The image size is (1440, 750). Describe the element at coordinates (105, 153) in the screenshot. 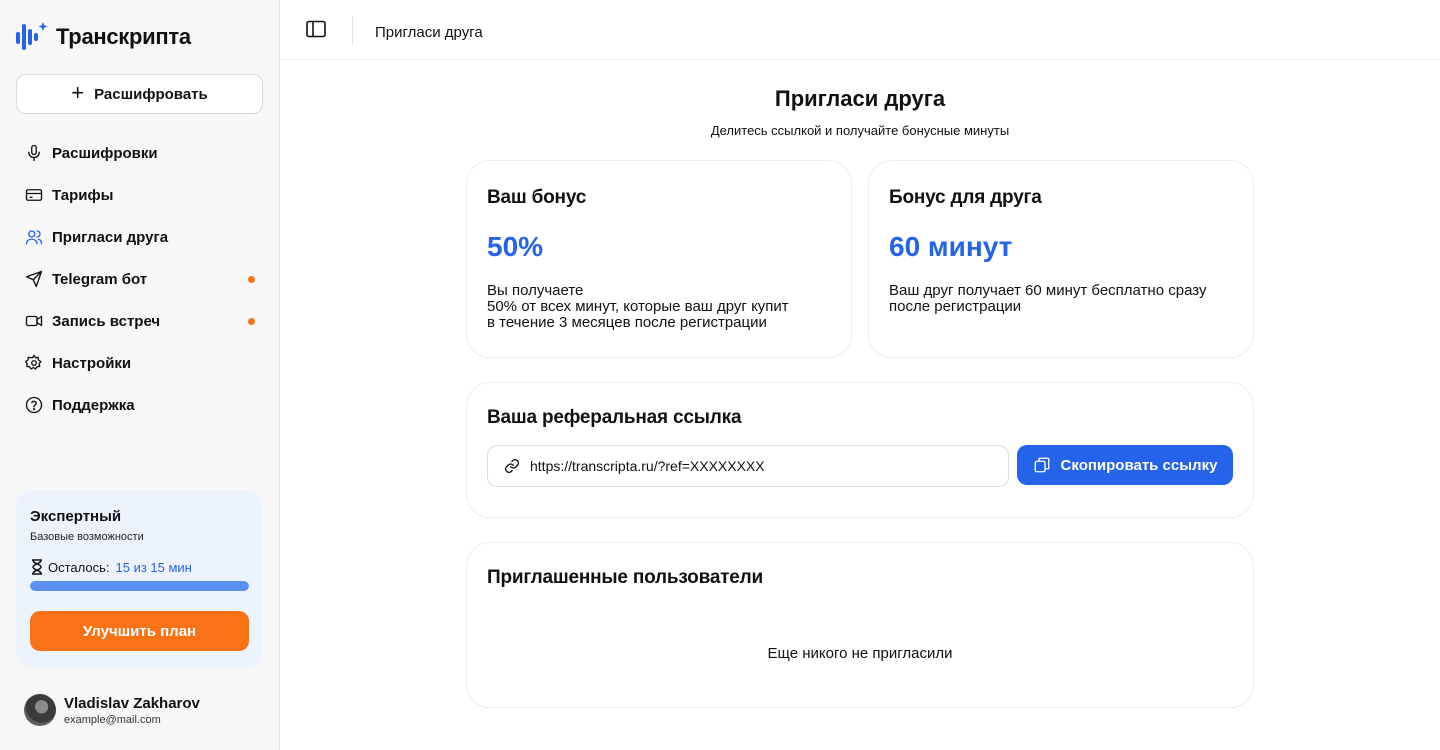

I see `sidebar-item-label: Расшифровки` at that location.